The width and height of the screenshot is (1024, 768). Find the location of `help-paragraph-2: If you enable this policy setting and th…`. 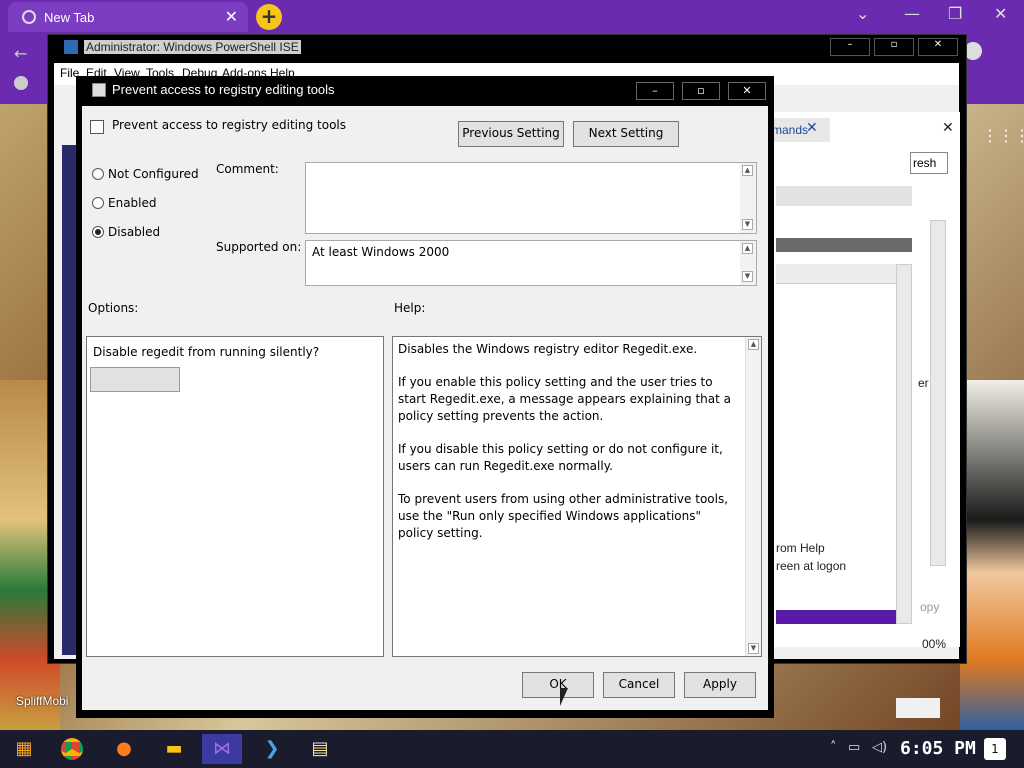

help-paragraph-2: If you enable this policy setting and th… is located at coordinates (564, 399).